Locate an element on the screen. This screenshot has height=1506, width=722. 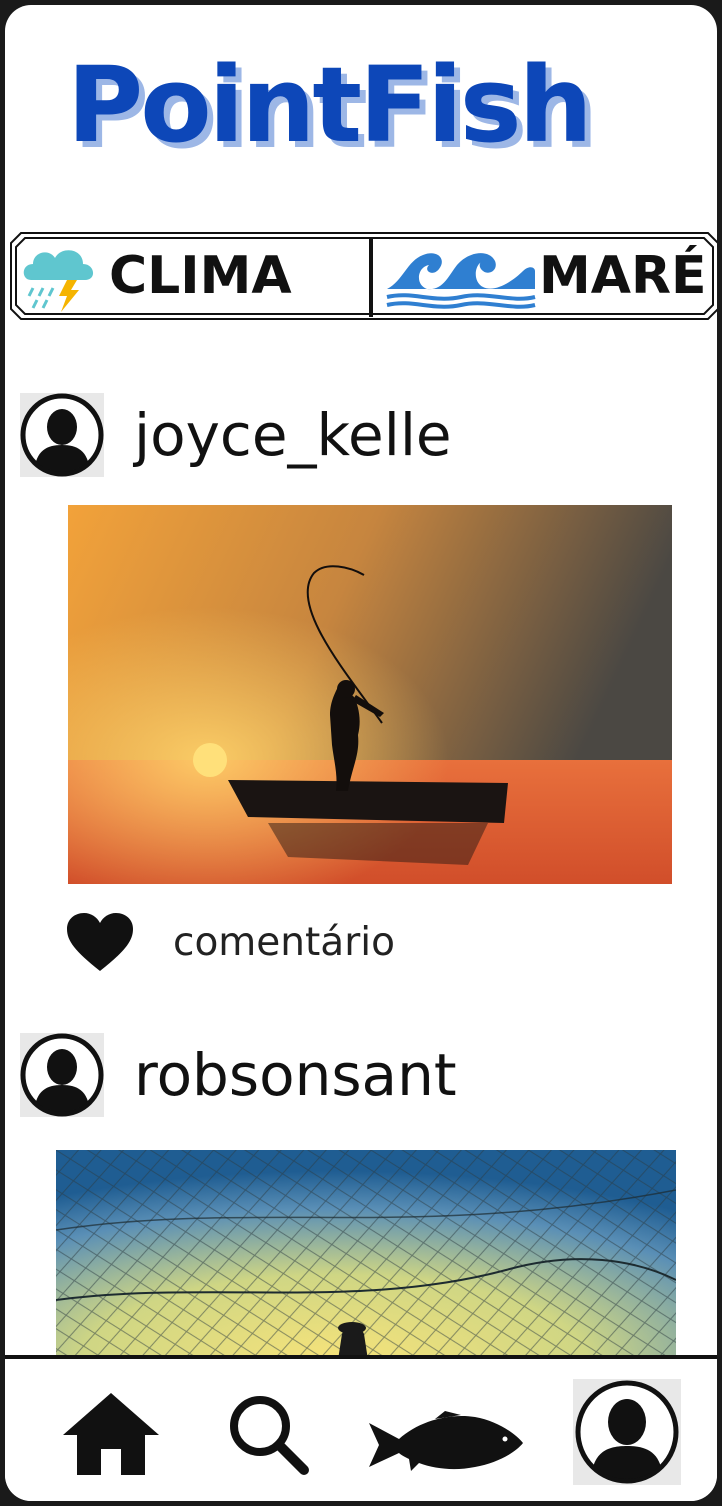
post-header: joyce_kelle is located at coordinates (236, 435).